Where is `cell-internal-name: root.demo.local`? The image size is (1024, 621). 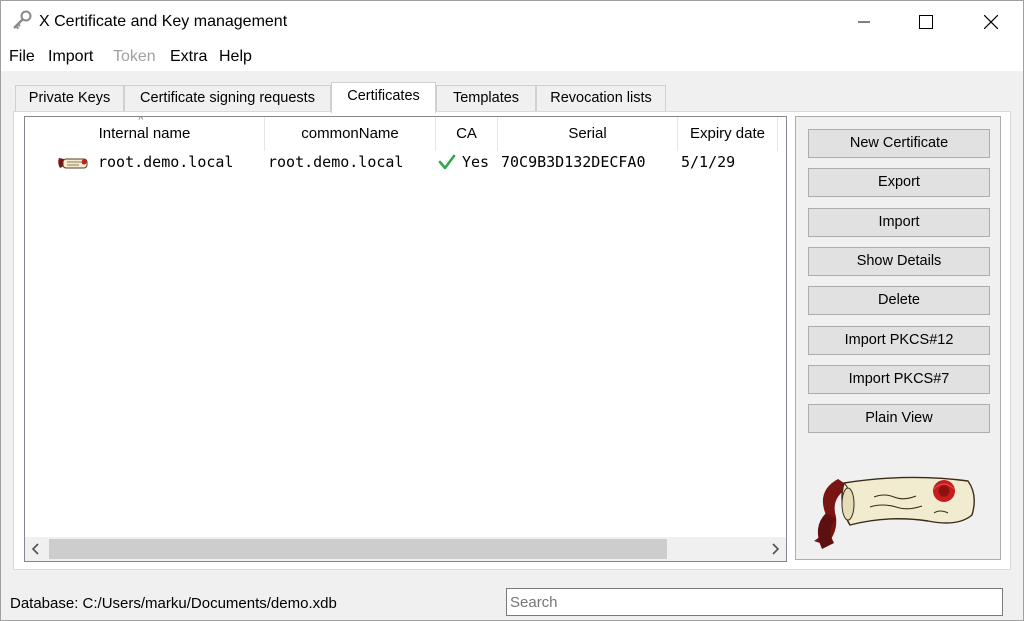
cell-internal-name: root.demo.local is located at coordinates (166, 162).